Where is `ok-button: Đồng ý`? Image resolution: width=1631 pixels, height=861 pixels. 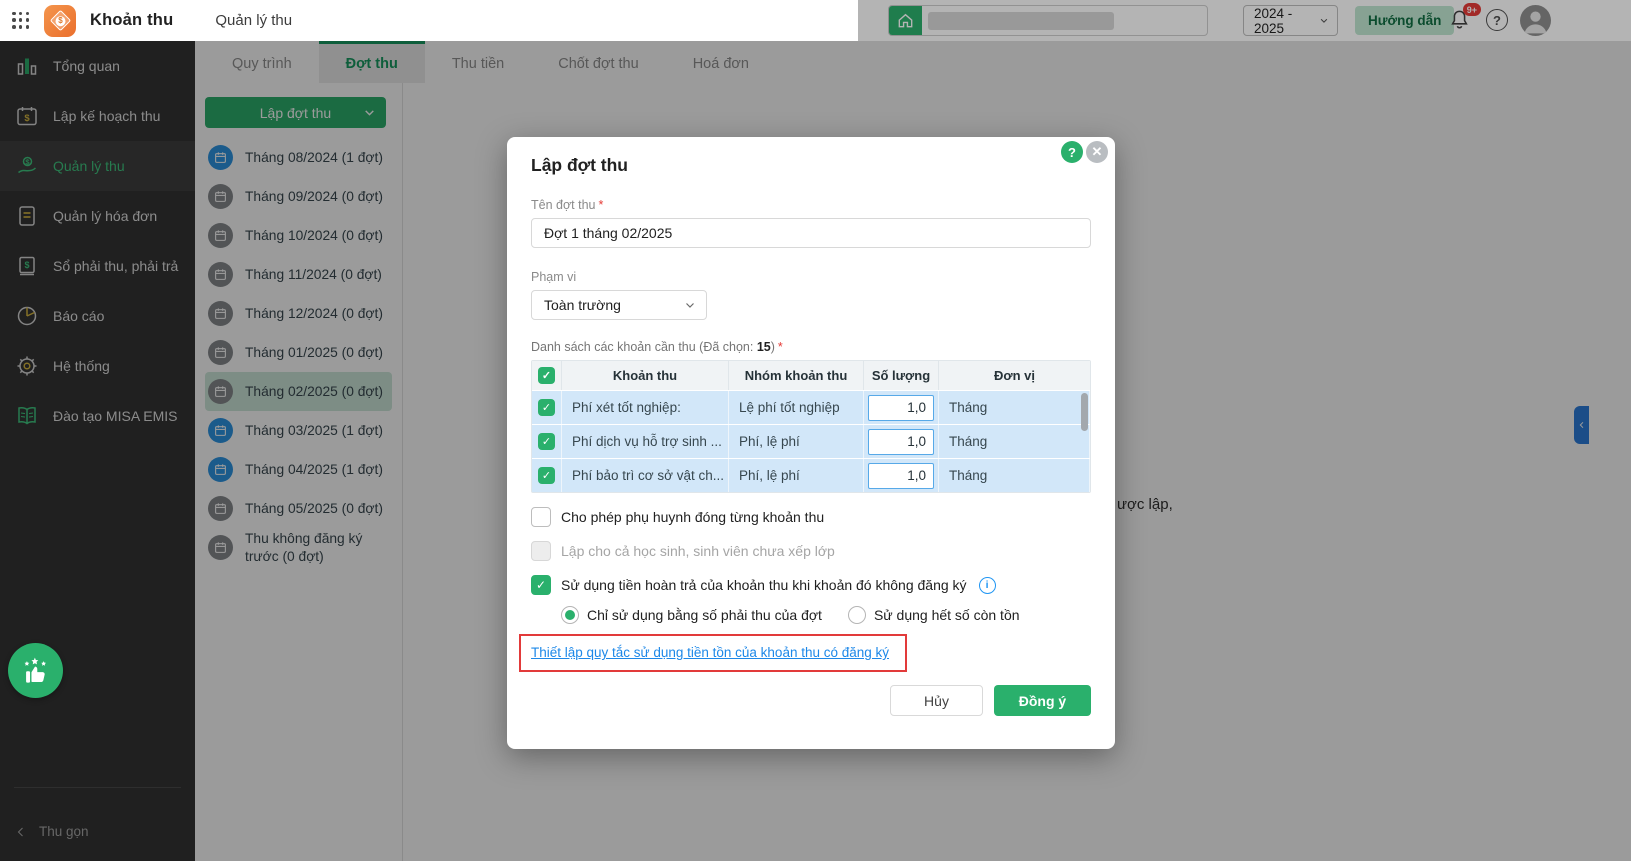
ok-button: Đồng ý is located at coordinates (1042, 700).